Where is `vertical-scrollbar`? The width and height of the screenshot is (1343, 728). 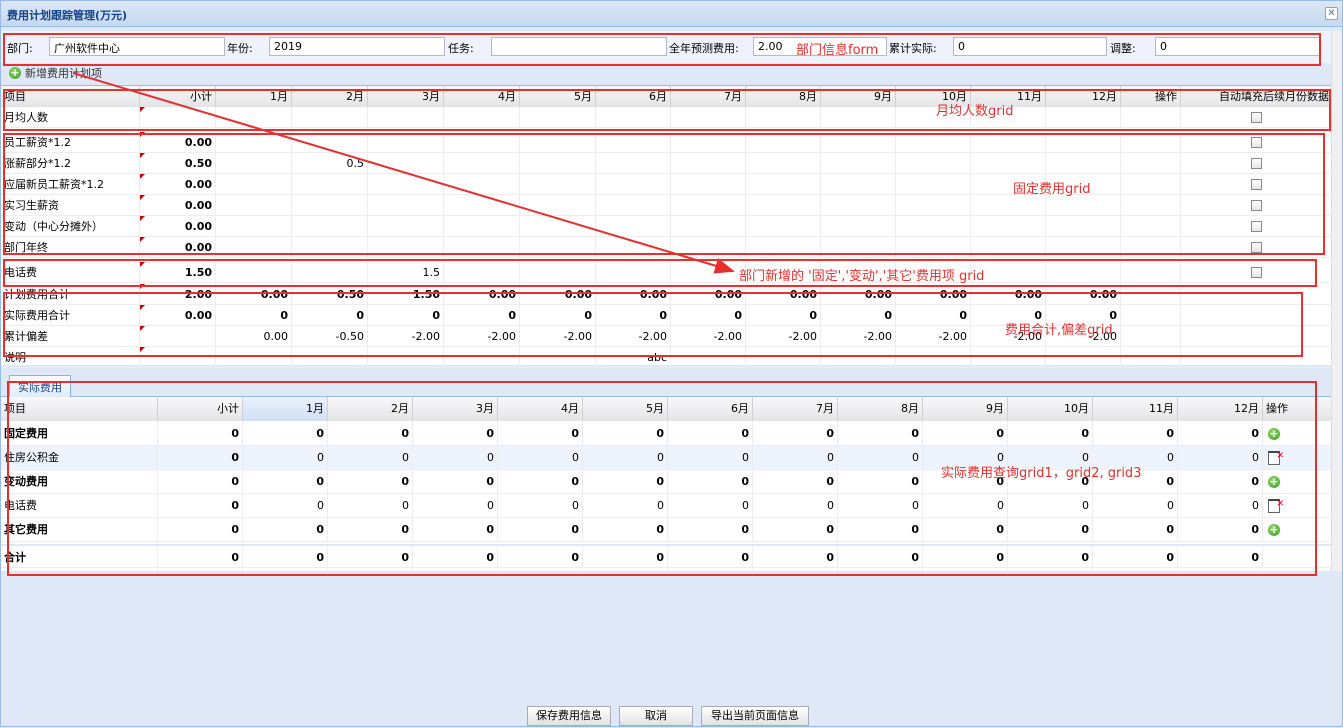
vertical-scrollbar is located at coordinates (1336, 301).